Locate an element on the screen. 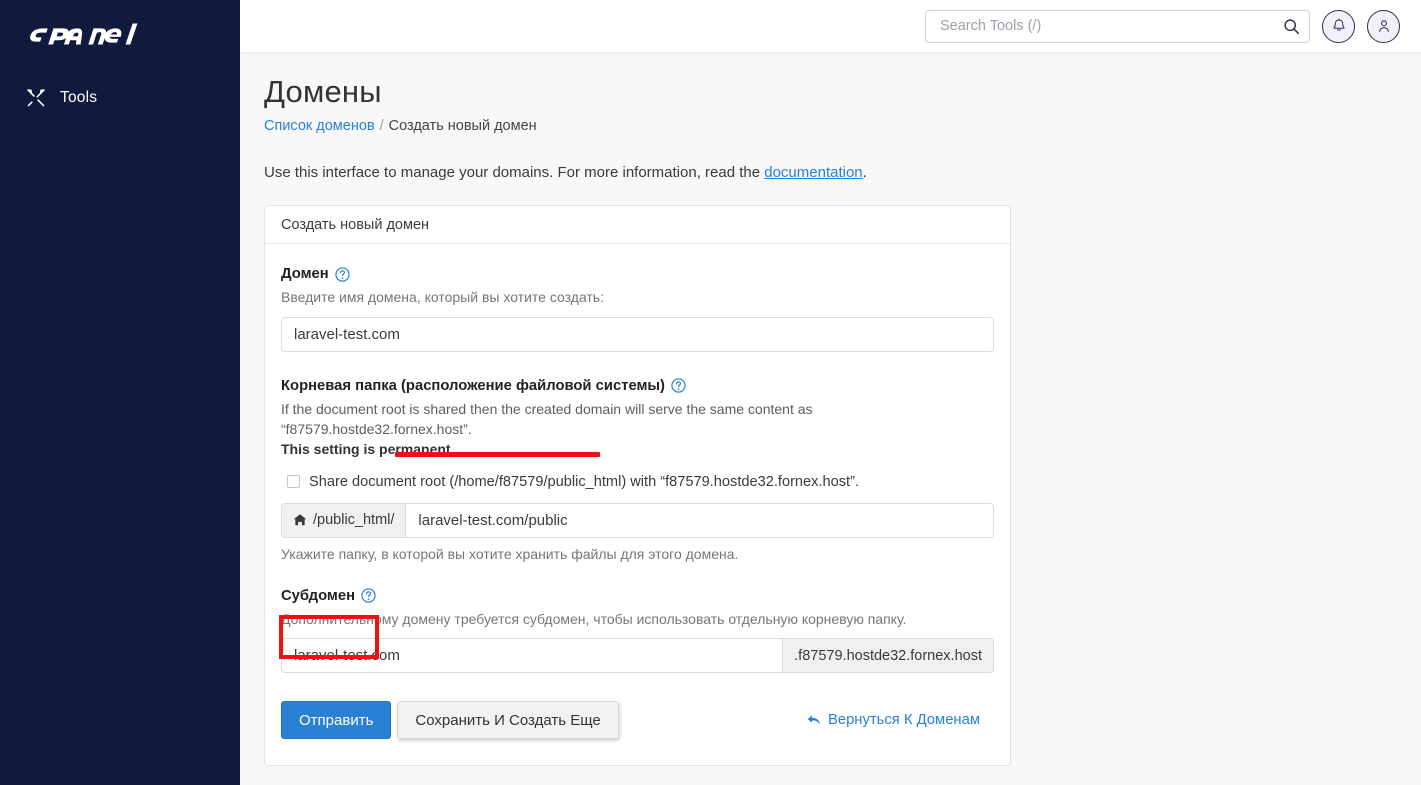  sidebar-item-tools-label: Tools is located at coordinates (79, 97).